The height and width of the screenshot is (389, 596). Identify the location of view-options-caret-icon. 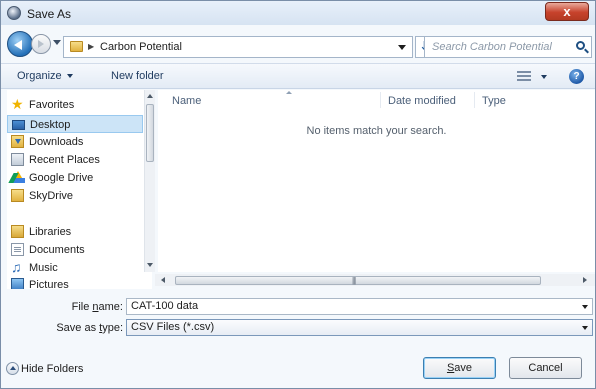
(544, 77).